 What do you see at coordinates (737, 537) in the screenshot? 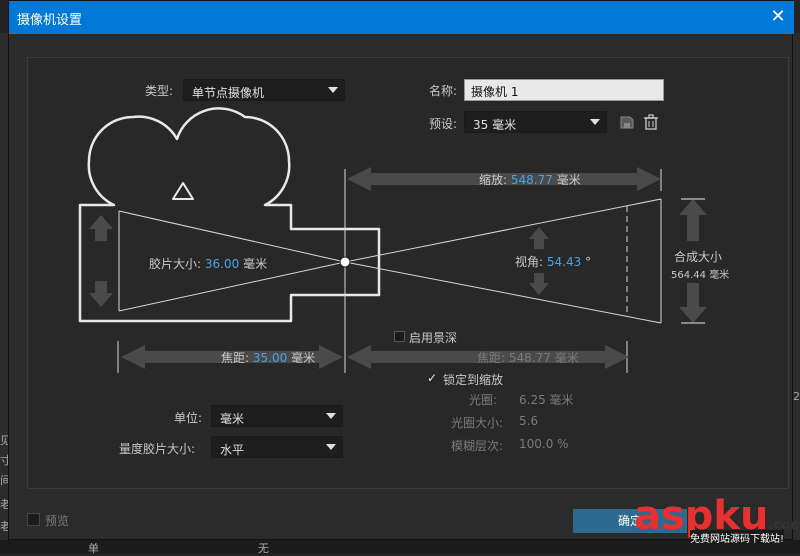
I see `watermark-tagline: 免费网站源码下载站!` at bounding box center [737, 537].